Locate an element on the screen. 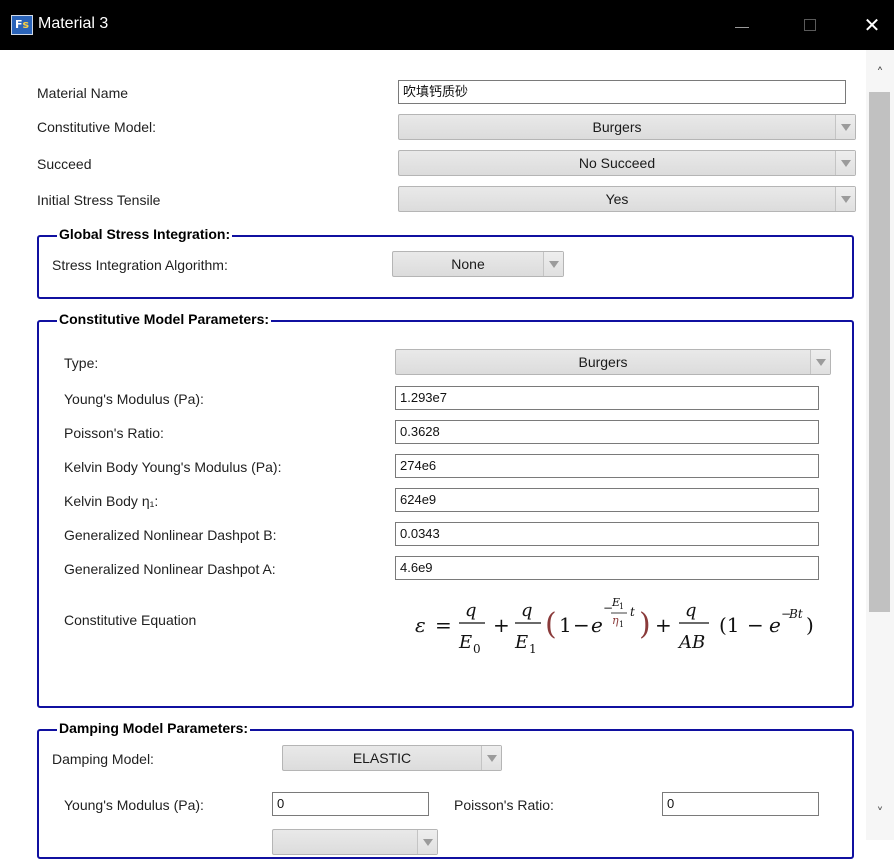 This screenshot has width=894, height=859. type-select: Burgers is located at coordinates (613, 362).